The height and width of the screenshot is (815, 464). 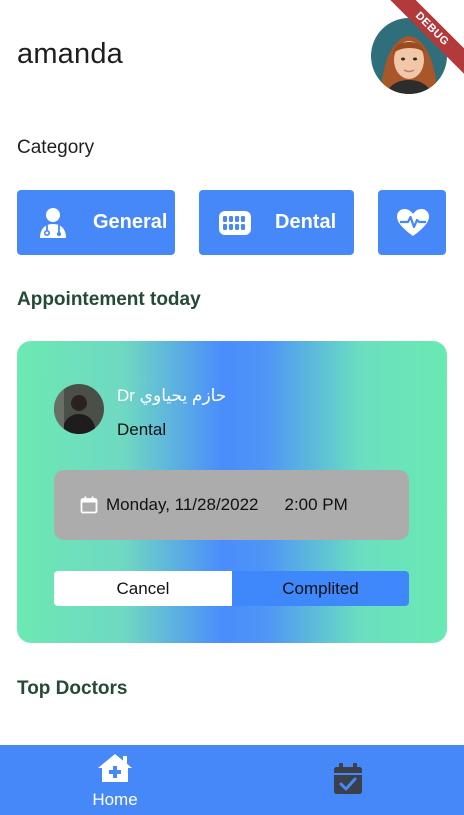 What do you see at coordinates (72, 688) in the screenshot?
I see `top-doctors-heading: Top Doctors` at bounding box center [72, 688].